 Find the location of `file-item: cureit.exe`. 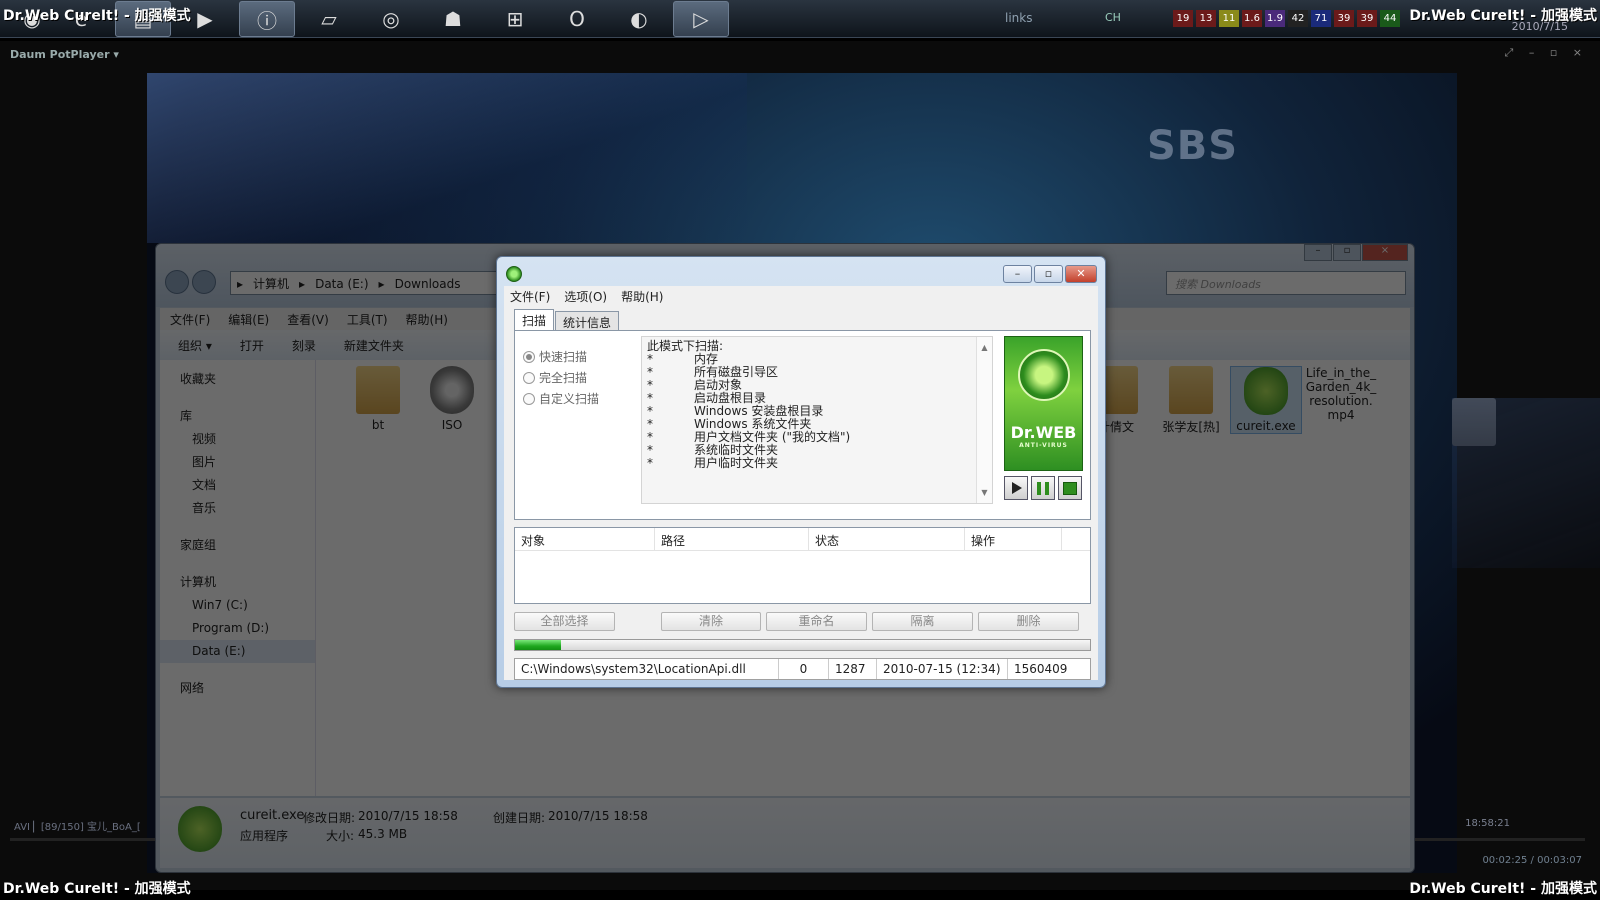

file-item: cureit.exe is located at coordinates (1266, 400).